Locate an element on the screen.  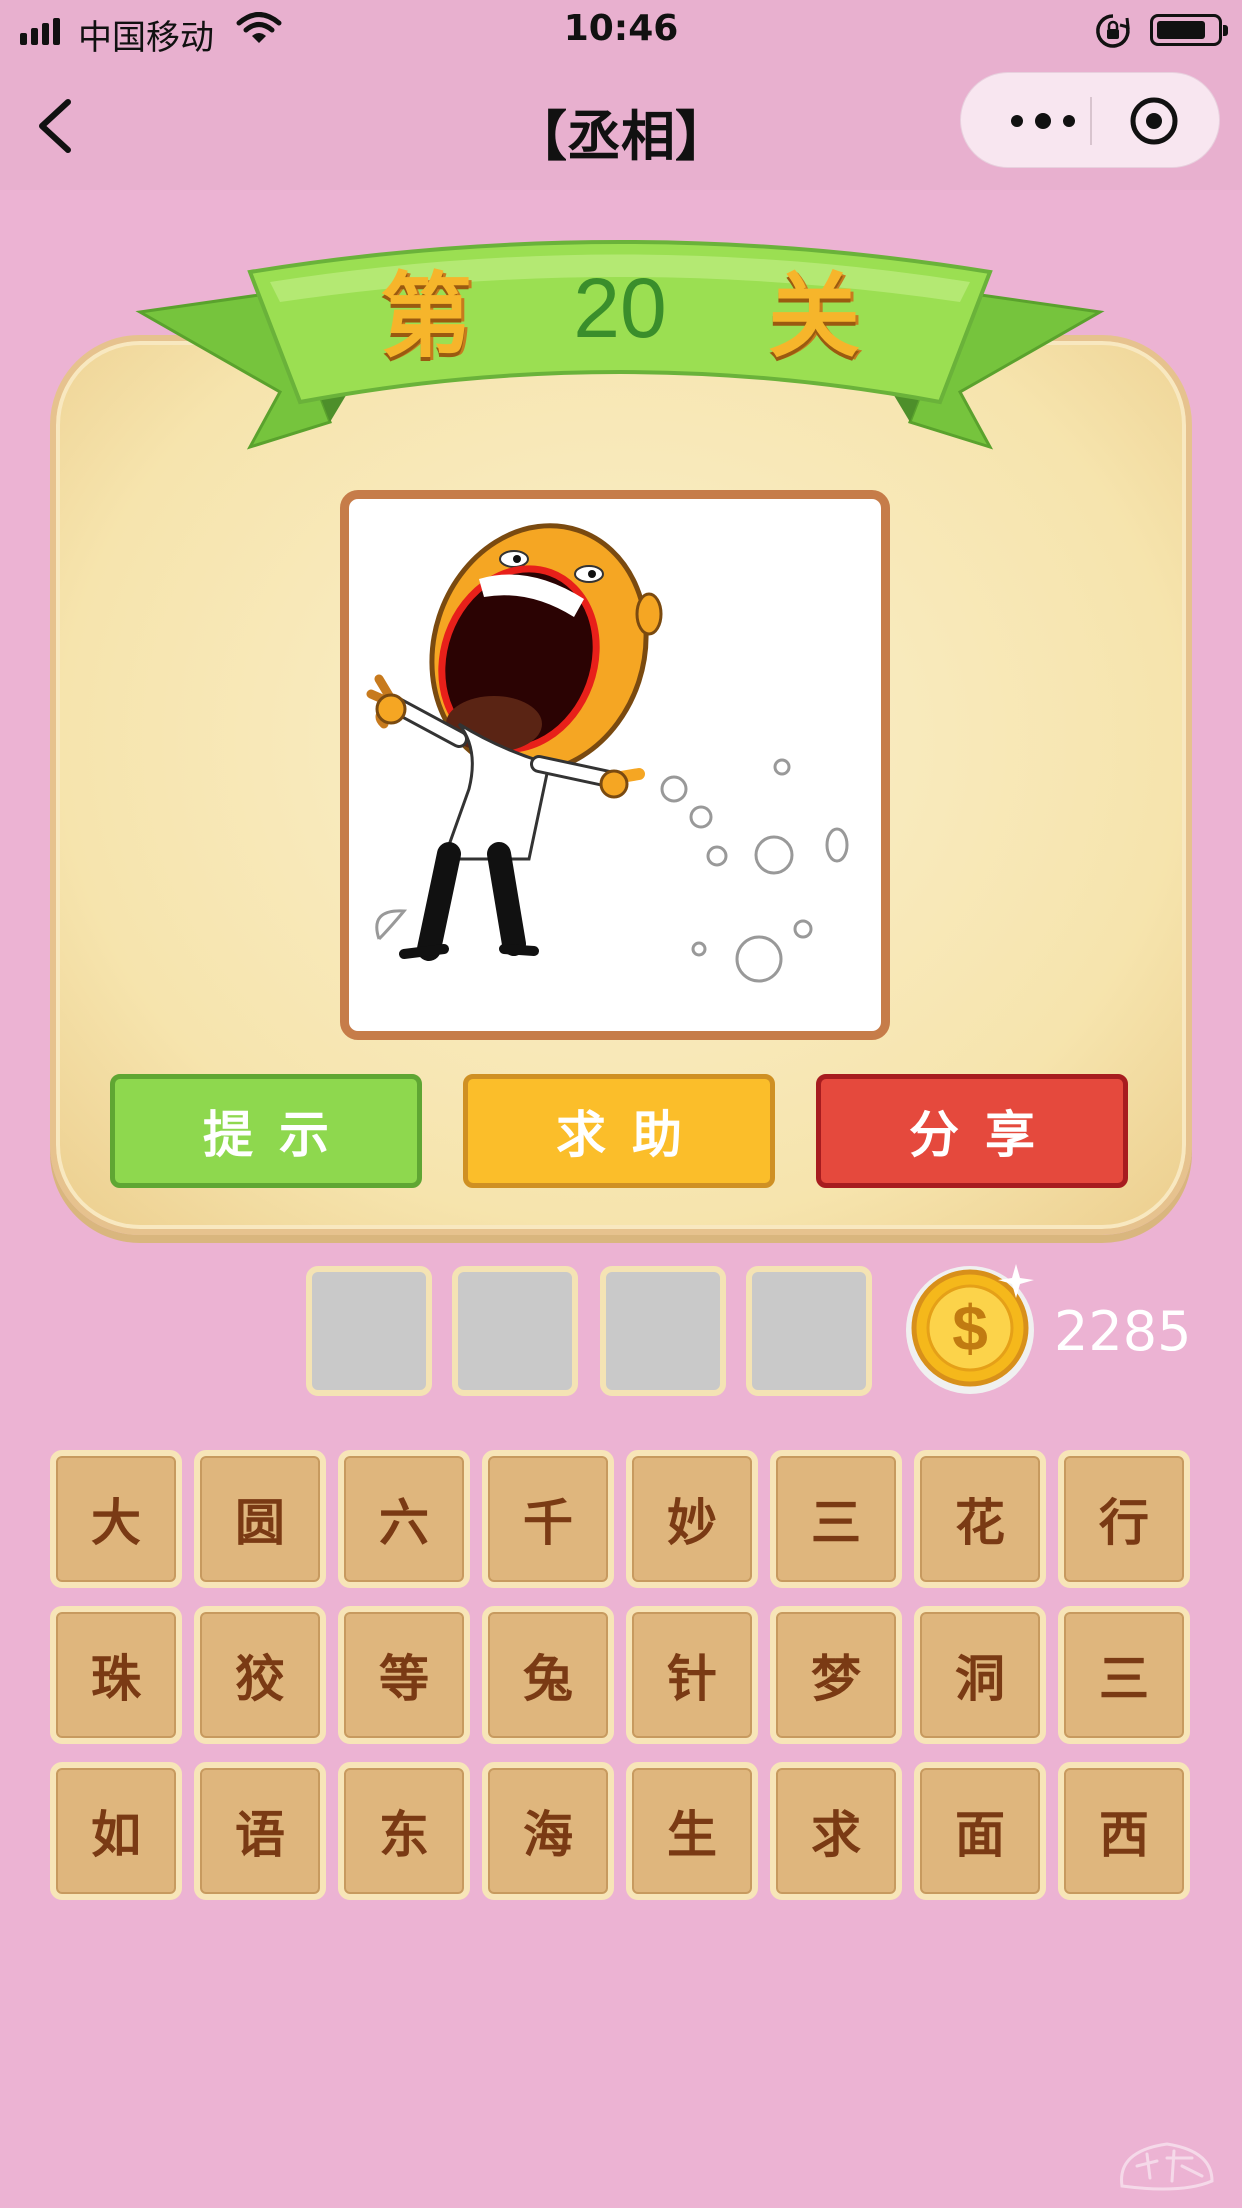
character-tile: 花 is located at coordinates (980, 1519).